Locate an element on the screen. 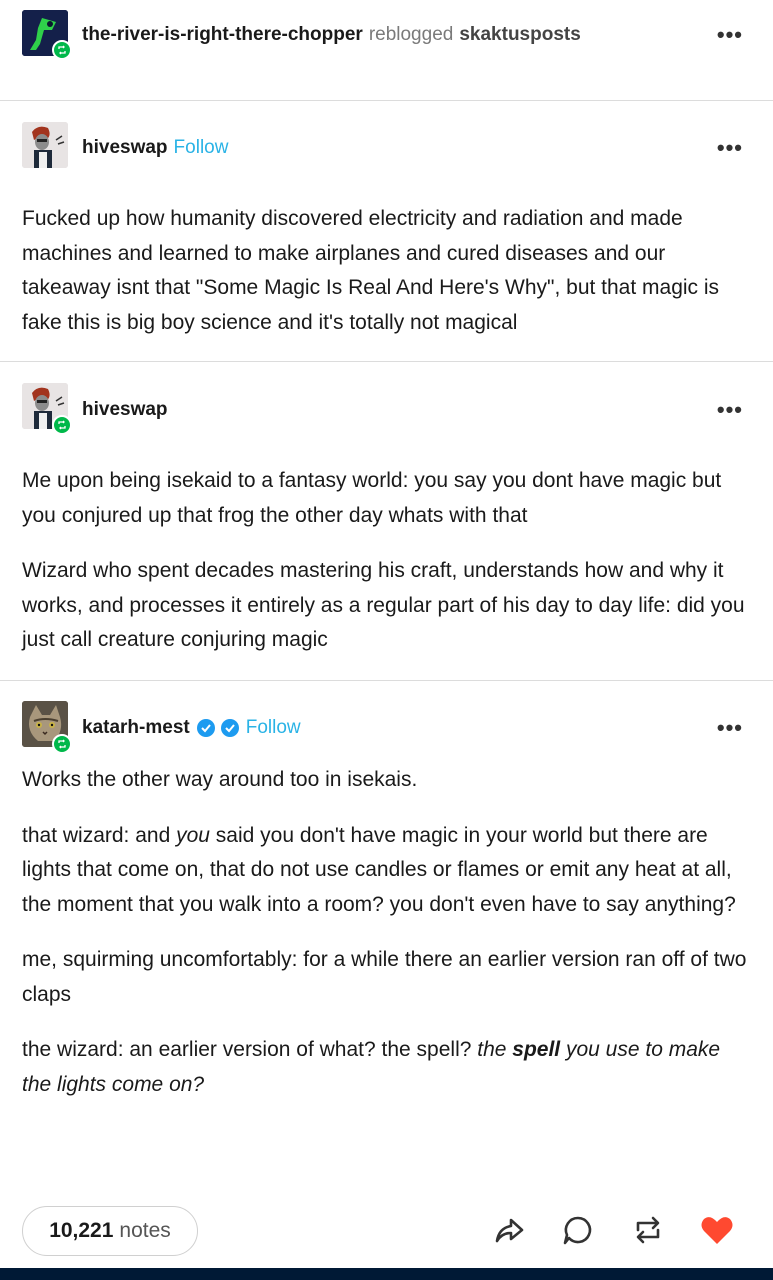 Image resolution: width=773 pixels, height=1280 pixels. strong-emphasis-text: spell is located at coordinates (536, 1049).